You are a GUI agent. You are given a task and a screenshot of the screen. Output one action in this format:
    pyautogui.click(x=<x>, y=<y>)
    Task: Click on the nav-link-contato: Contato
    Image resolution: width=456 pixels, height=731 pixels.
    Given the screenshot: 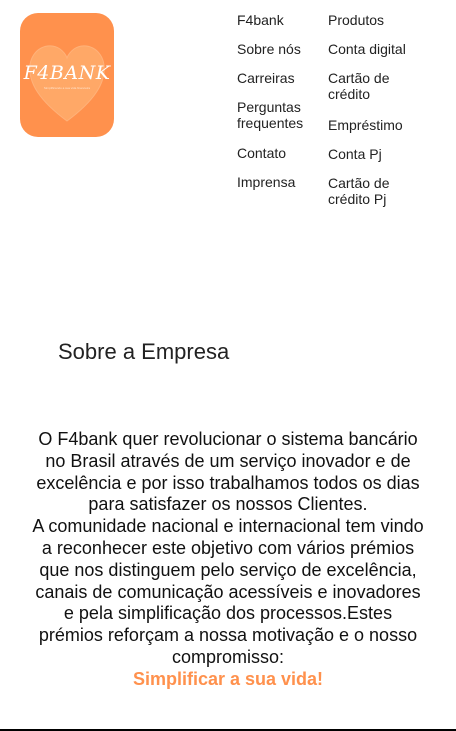 What is the action you would take?
    pyautogui.click(x=277, y=153)
    